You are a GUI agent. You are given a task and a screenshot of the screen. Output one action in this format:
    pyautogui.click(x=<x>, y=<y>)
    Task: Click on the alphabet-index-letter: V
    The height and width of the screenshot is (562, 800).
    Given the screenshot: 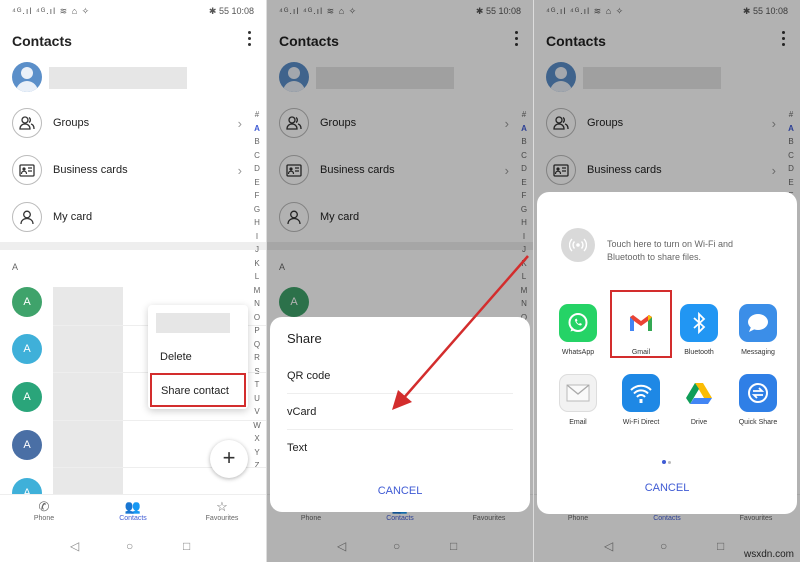 What is the action you would take?
    pyautogui.click(x=257, y=412)
    